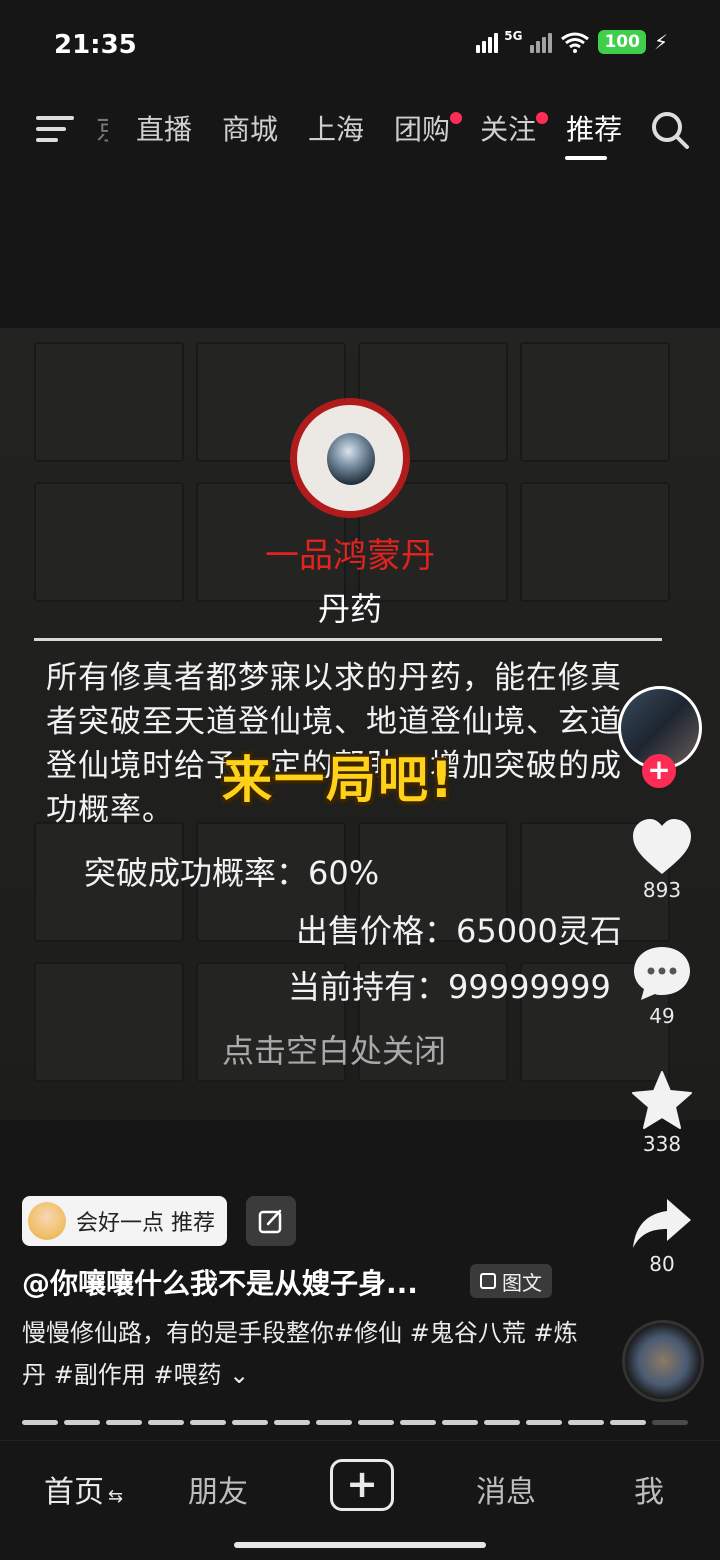  Describe the element at coordinates (116, 1496) in the screenshot. I see `refresh-icon: ⇆` at that location.